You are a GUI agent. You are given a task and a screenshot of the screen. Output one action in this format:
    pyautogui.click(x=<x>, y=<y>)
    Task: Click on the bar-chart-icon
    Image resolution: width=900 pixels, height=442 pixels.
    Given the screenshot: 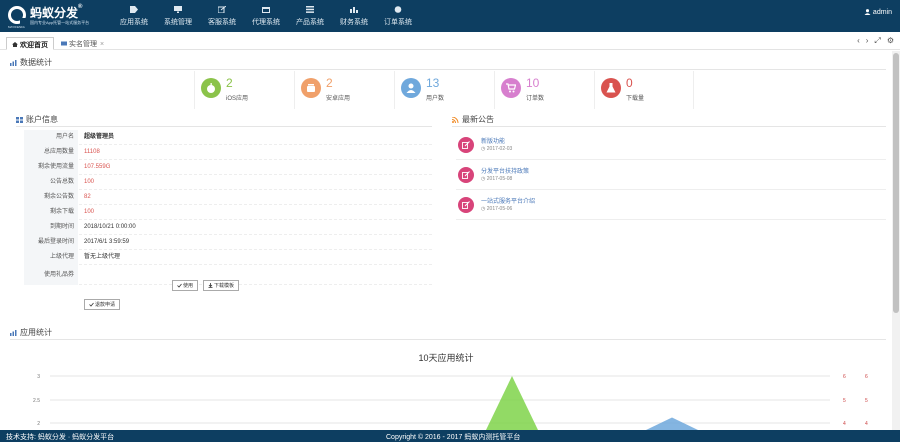 What is the action you would take?
    pyautogui.click(x=13, y=333)
    